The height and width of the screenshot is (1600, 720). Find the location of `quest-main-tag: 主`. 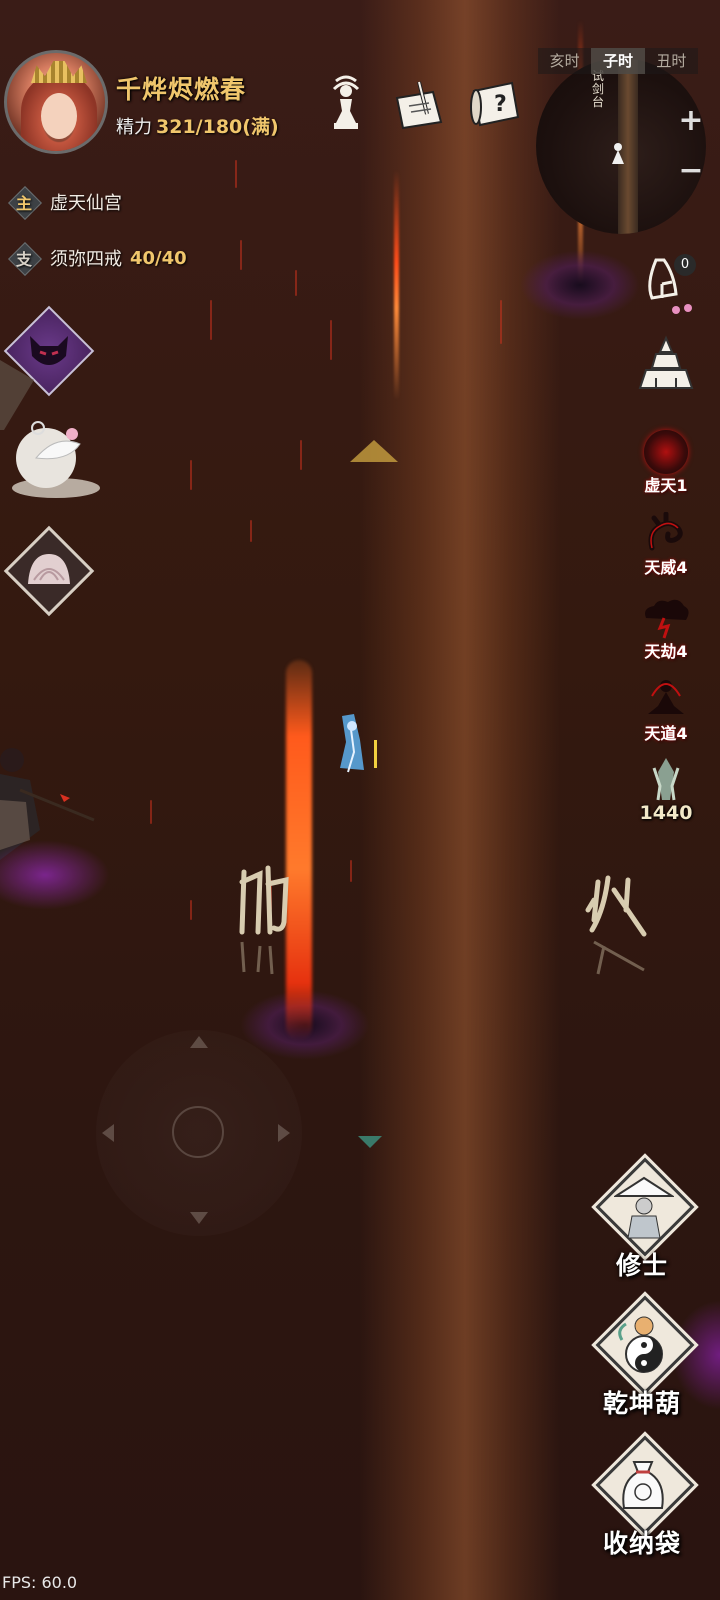

quest-main-tag: 主 is located at coordinates (24, 202).